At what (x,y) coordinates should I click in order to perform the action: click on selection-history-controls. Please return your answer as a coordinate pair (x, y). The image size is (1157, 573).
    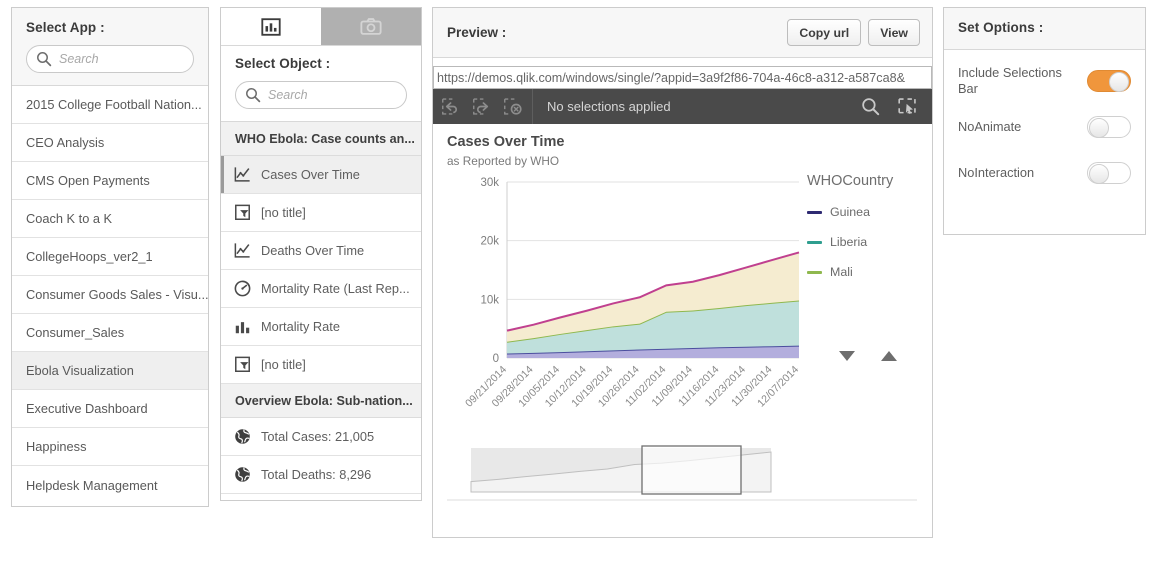
    Looking at the image, I should click on (483, 106).